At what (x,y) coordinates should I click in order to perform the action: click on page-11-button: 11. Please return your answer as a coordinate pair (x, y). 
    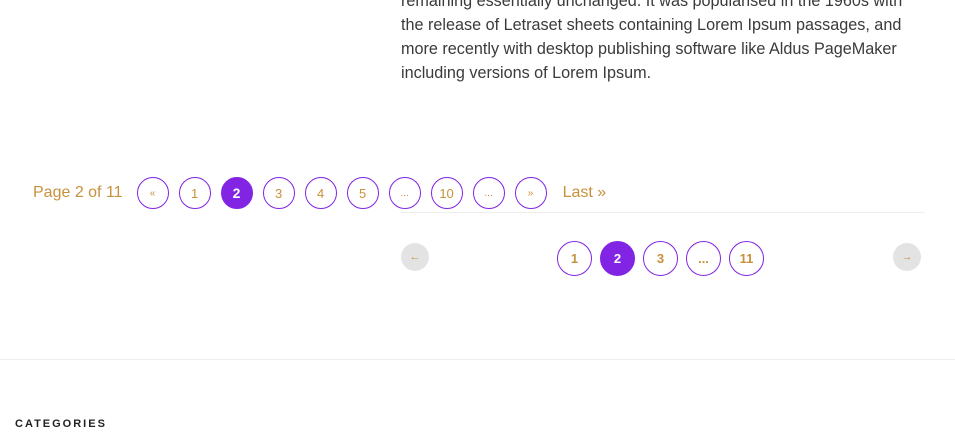
    Looking at the image, I should click on (746, 258).